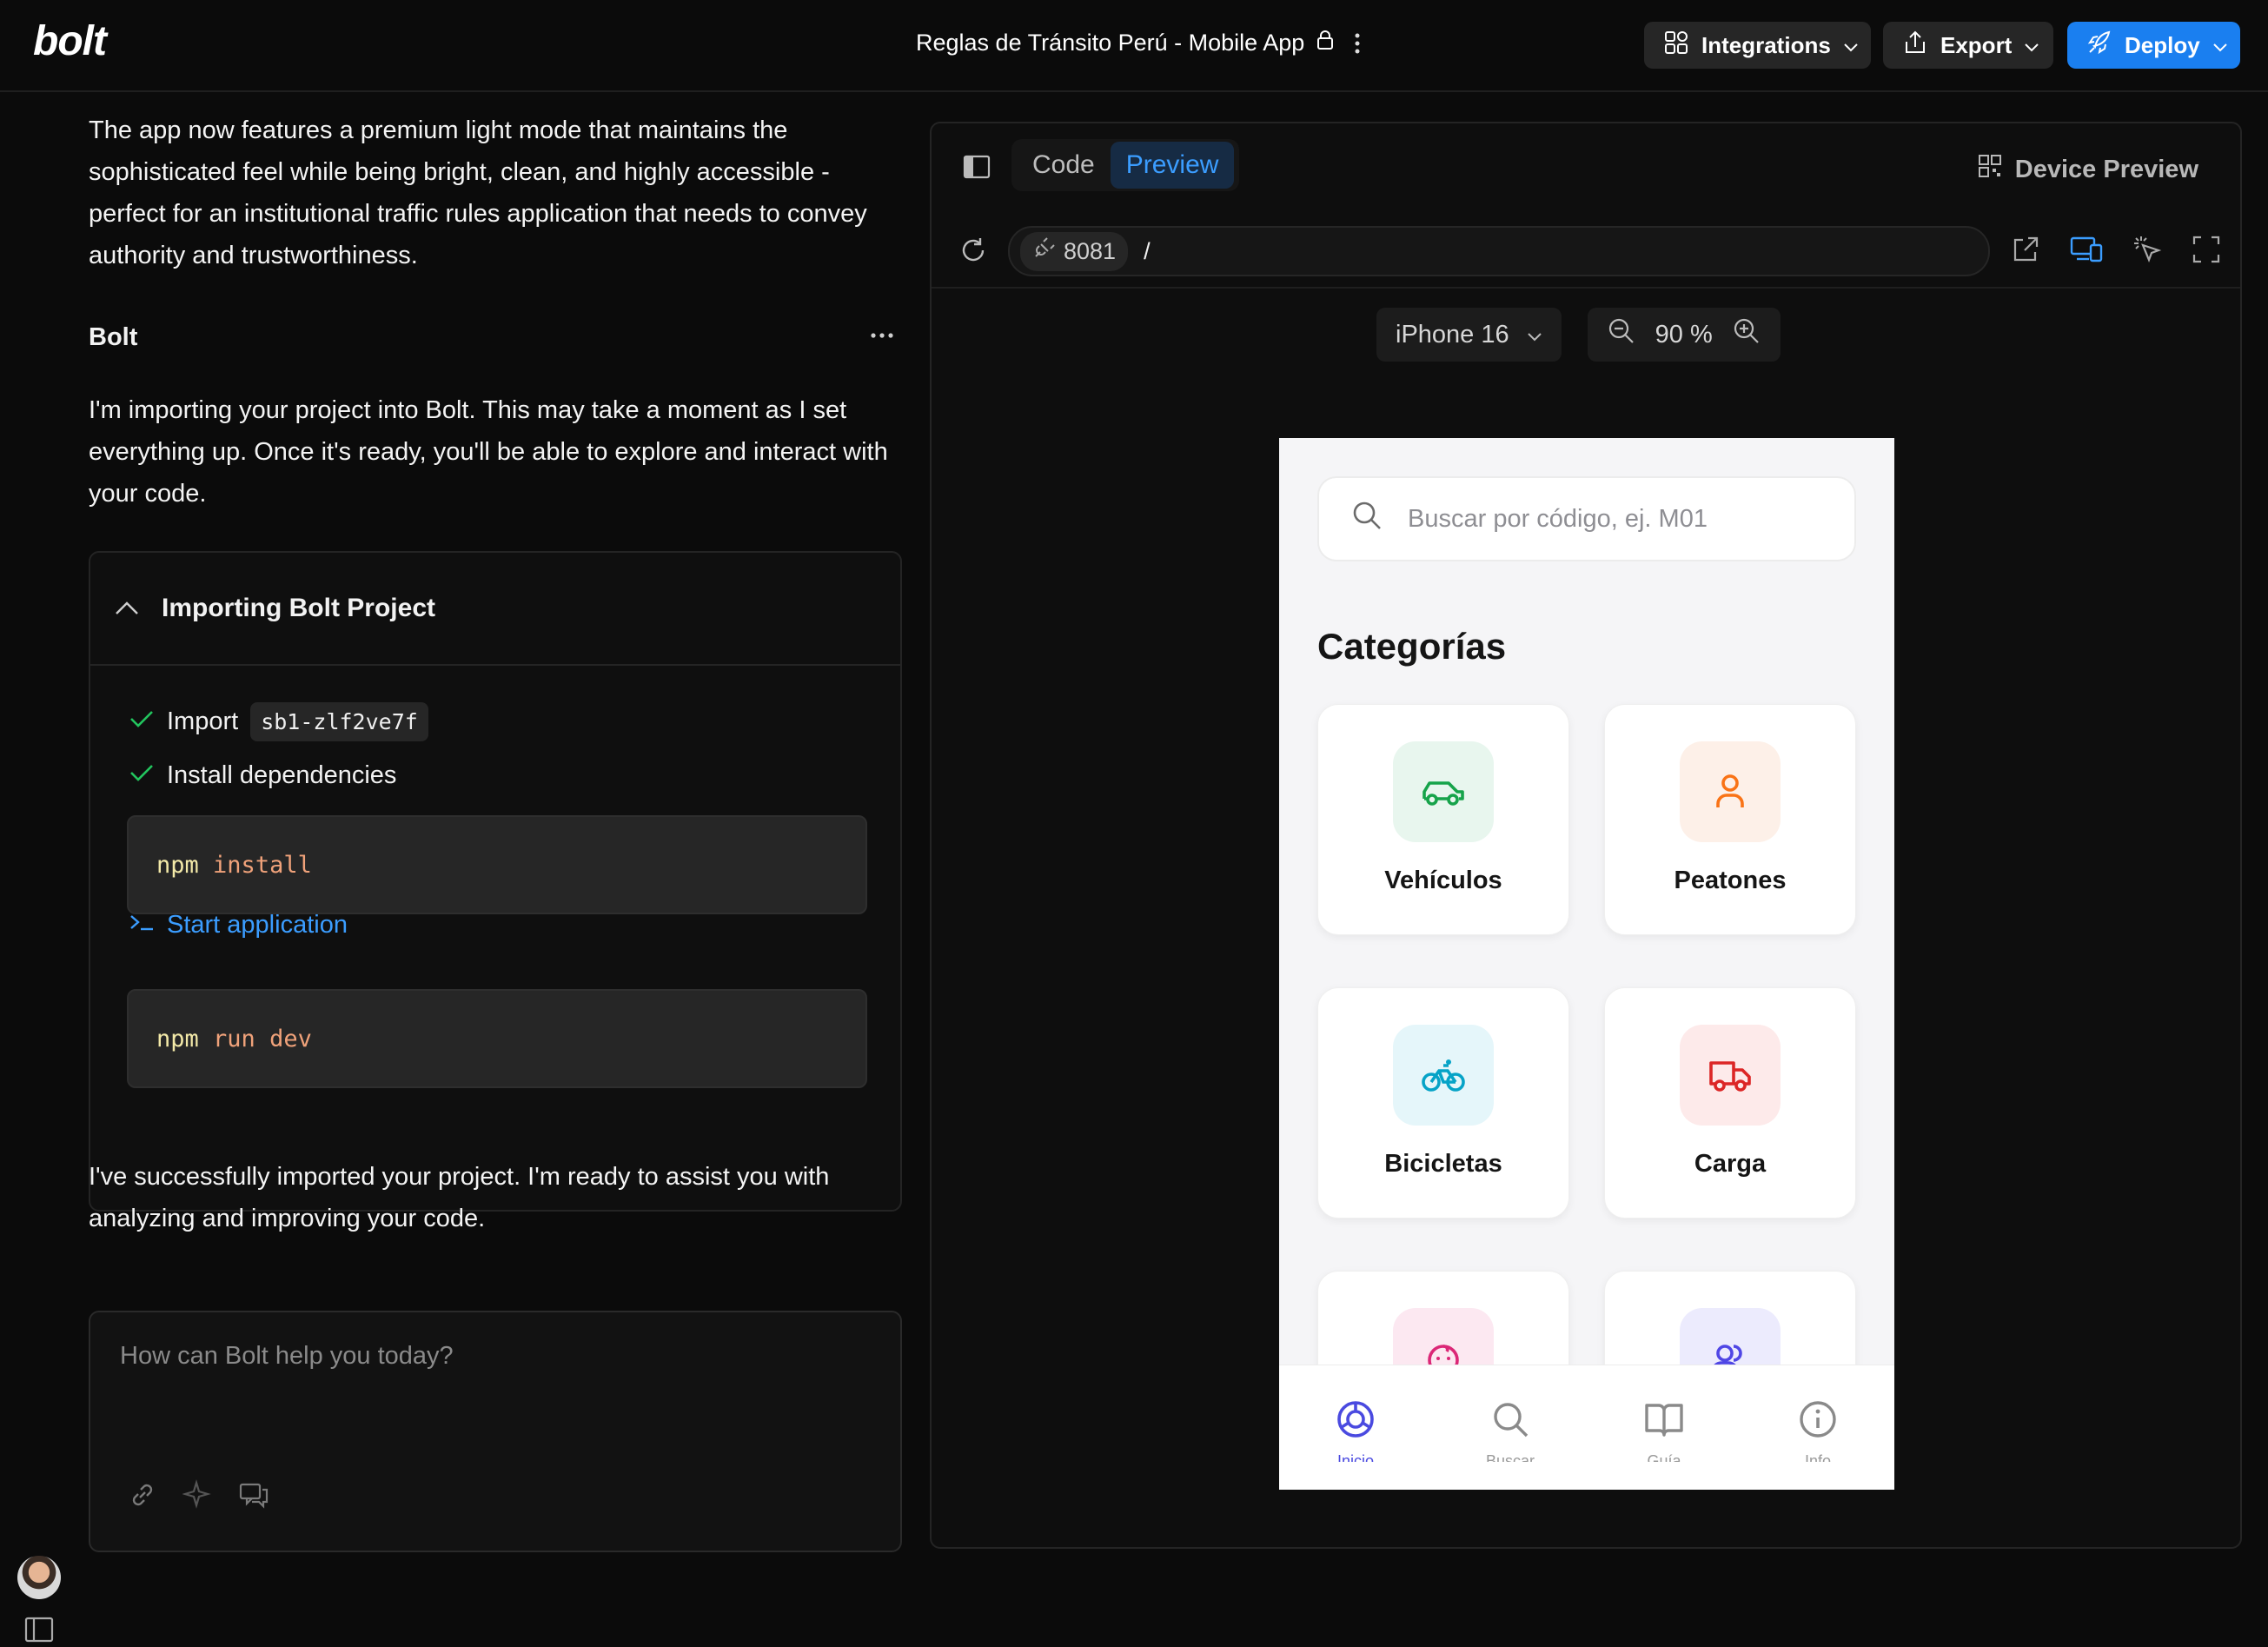 This screenshot has height=1647, width=2268. What do you see at coordinates (1443, 791) in the screenshot?
I see `car-icon` at bounding box center [1443, 791].